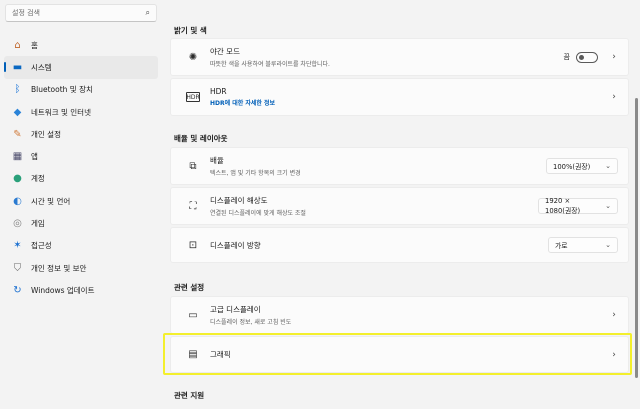 The image size is (640, 409). I want to click on orientation-title: 디스플레이 방향, so click(235, 245).